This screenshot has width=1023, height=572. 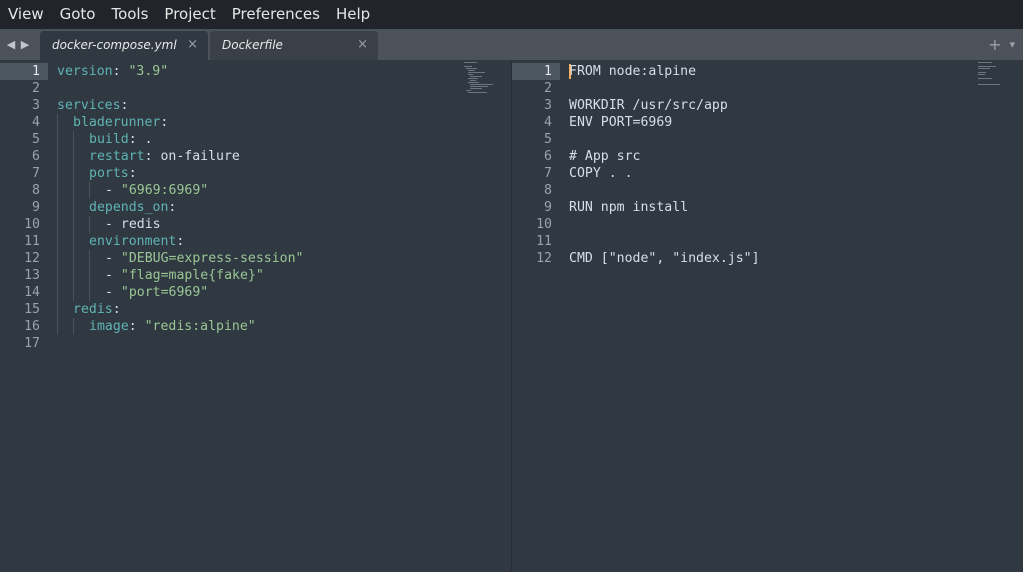 I want to click on yaml-key: environment, so click(x=133, y=241).